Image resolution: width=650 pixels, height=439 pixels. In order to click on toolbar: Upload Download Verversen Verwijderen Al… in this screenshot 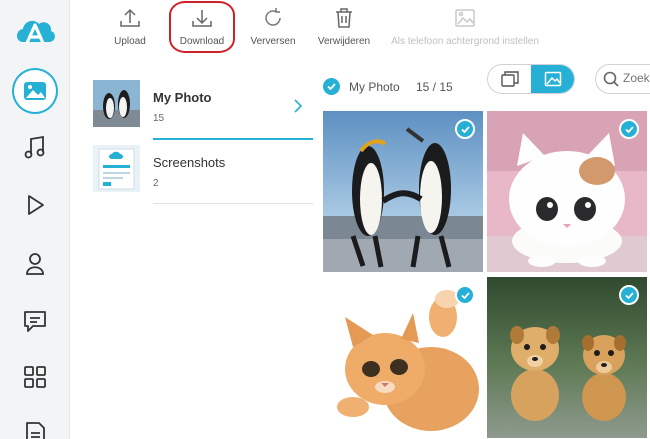, I will do `click(360, 31)`.